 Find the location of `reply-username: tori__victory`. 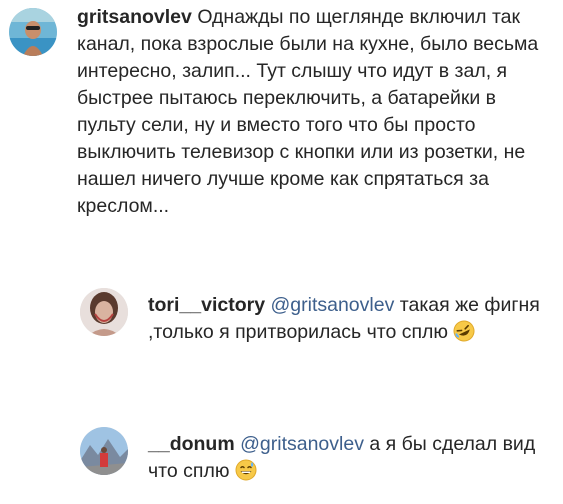

reply-username: tori__victory is located at coordinates (206, 305).